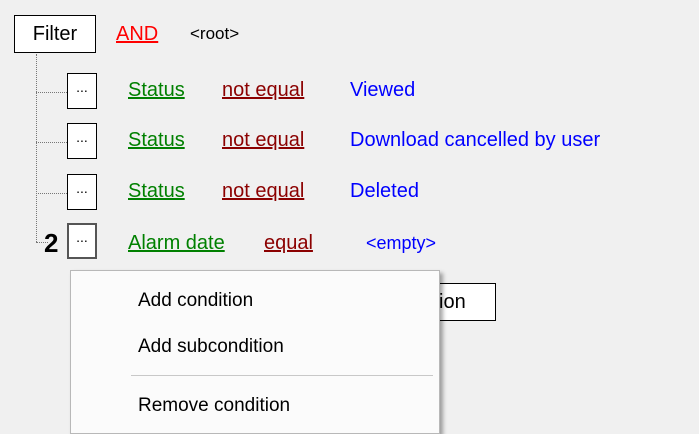 The height and width of the screenshot is (434, 699). What do you see at coordinates (282, 375) in the screenshot?
I see `menu-separator` at bounding box center [282, 375].